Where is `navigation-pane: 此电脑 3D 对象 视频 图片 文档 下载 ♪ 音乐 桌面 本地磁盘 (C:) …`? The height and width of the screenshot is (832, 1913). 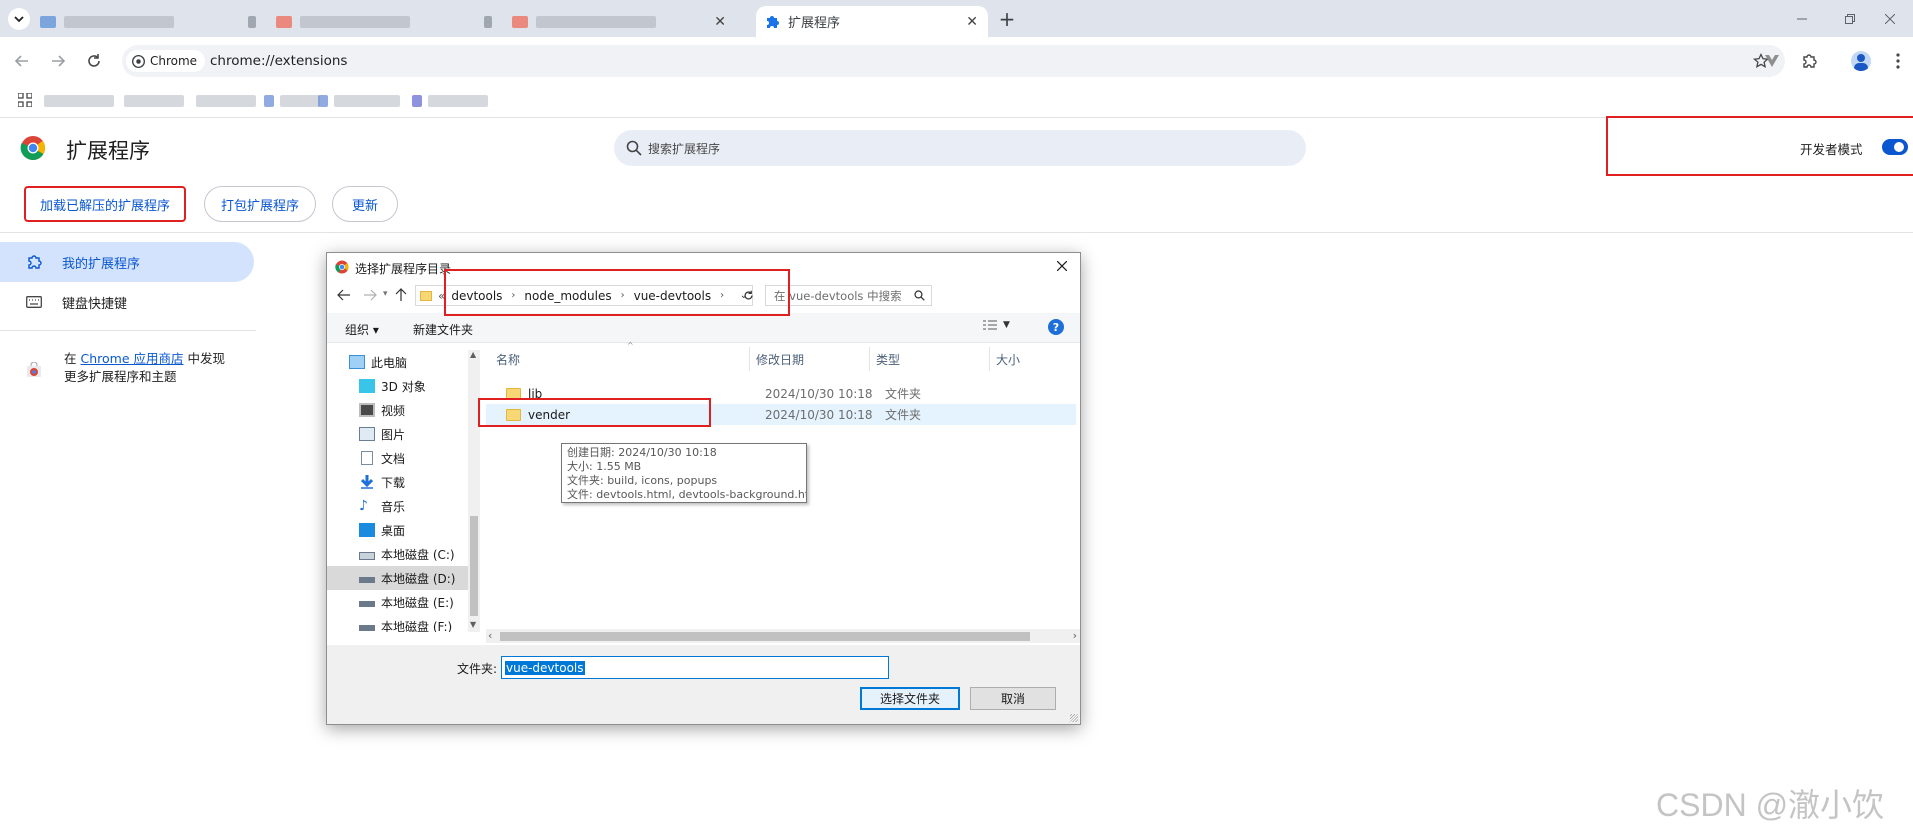 navigation-pane: 此电脑 3D 对象 视频 图片 文档 下载 ♪ 音乐 桌面 本地磁盘 (C:) … is located at coordinates (405, 491).